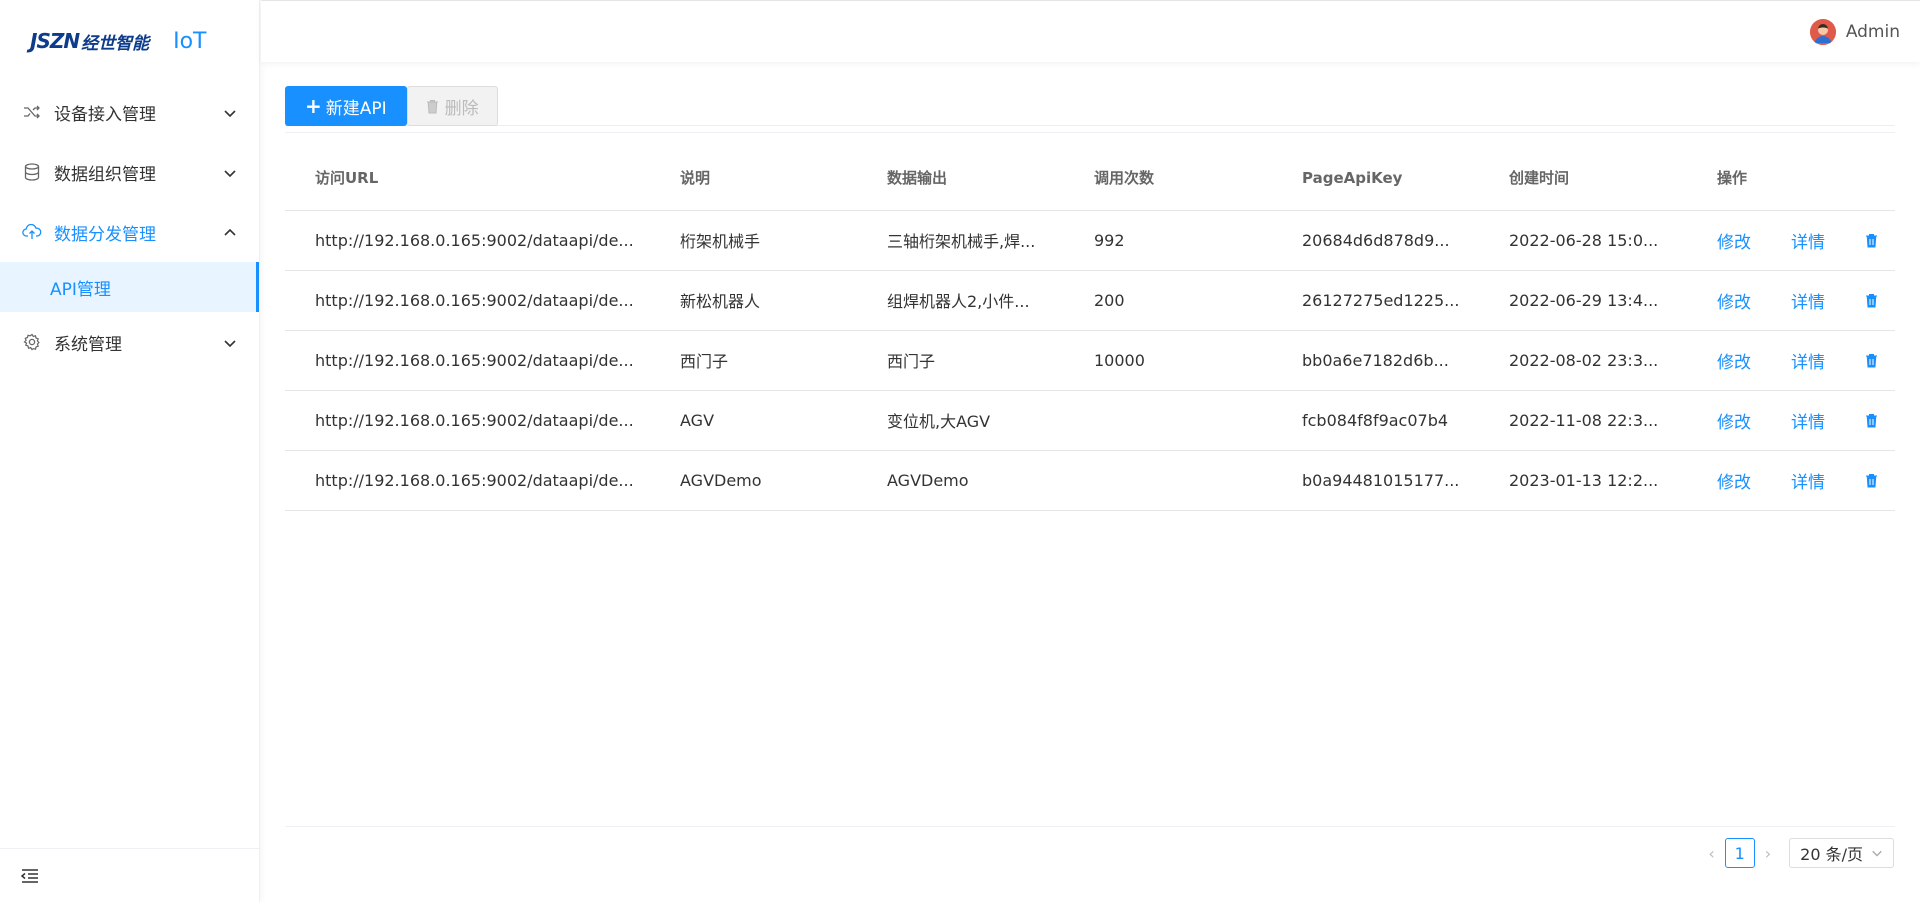 This screenshot has height=902, width=1920. Describe the element at coordinates (753, 178) in the screenshot. I see `column-header: 说明` at that location.